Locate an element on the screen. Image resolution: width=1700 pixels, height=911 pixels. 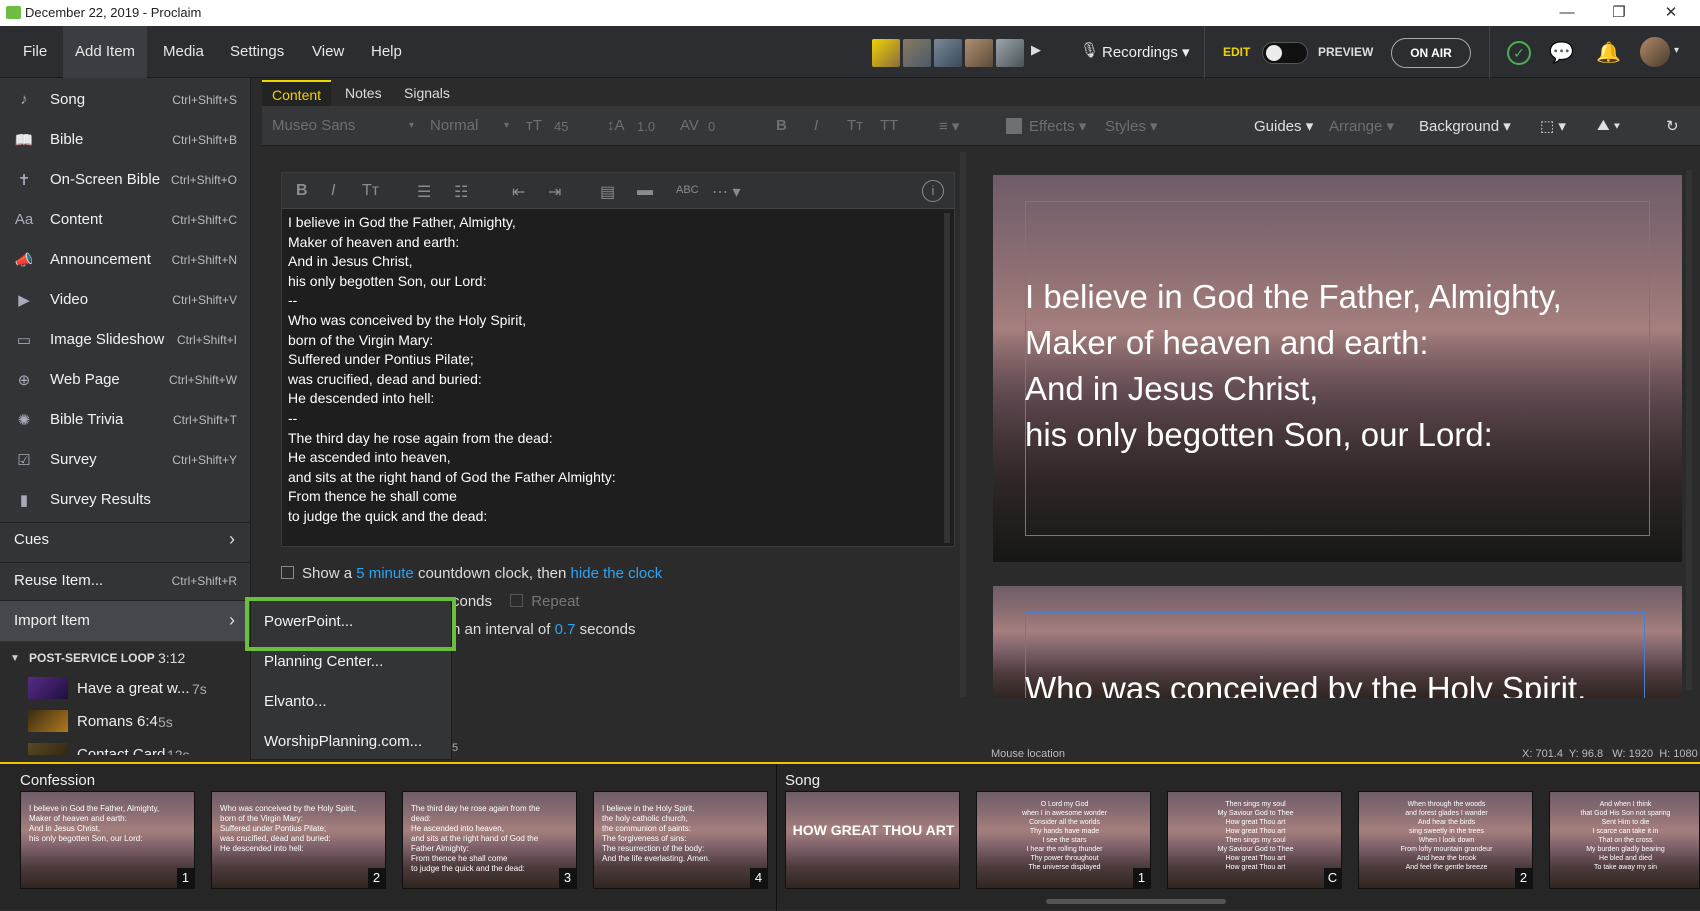
menu-view: View is located at coordinates (328, 52).